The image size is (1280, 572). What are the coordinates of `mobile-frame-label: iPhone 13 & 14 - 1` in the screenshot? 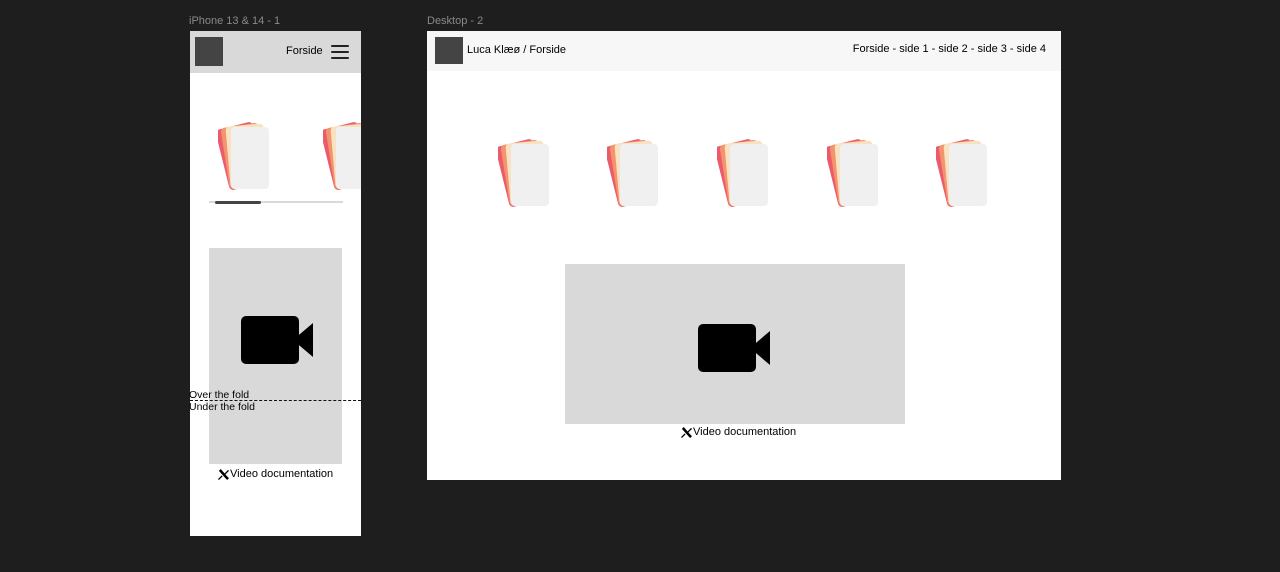 It's located at (234, 21).